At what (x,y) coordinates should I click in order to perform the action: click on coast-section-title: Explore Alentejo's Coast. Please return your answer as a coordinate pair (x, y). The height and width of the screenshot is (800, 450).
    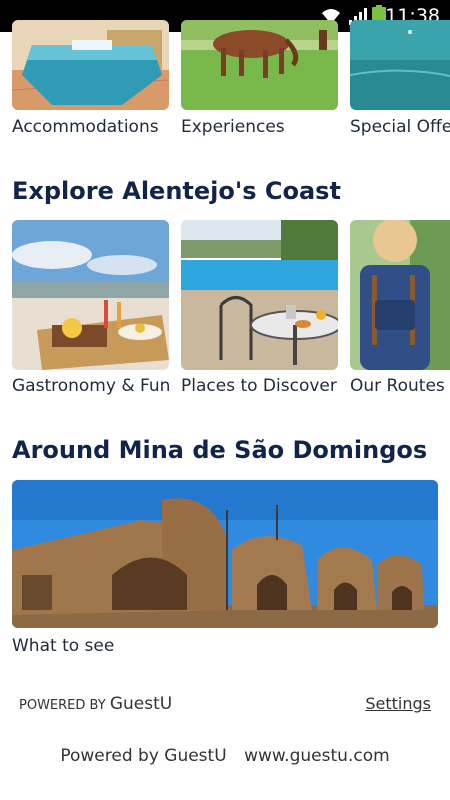
    Looking at the image, I should click on (176, 191).